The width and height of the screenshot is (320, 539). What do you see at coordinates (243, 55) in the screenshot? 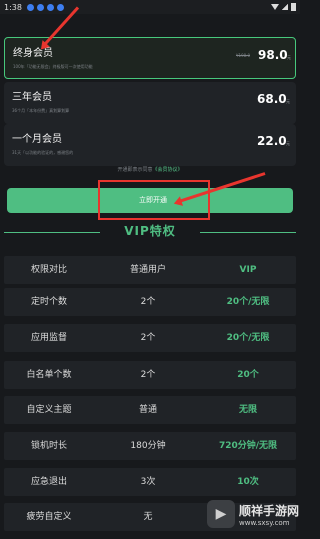
I see `plan-original-price: ¥198.0` at bounding box center [243, 55].